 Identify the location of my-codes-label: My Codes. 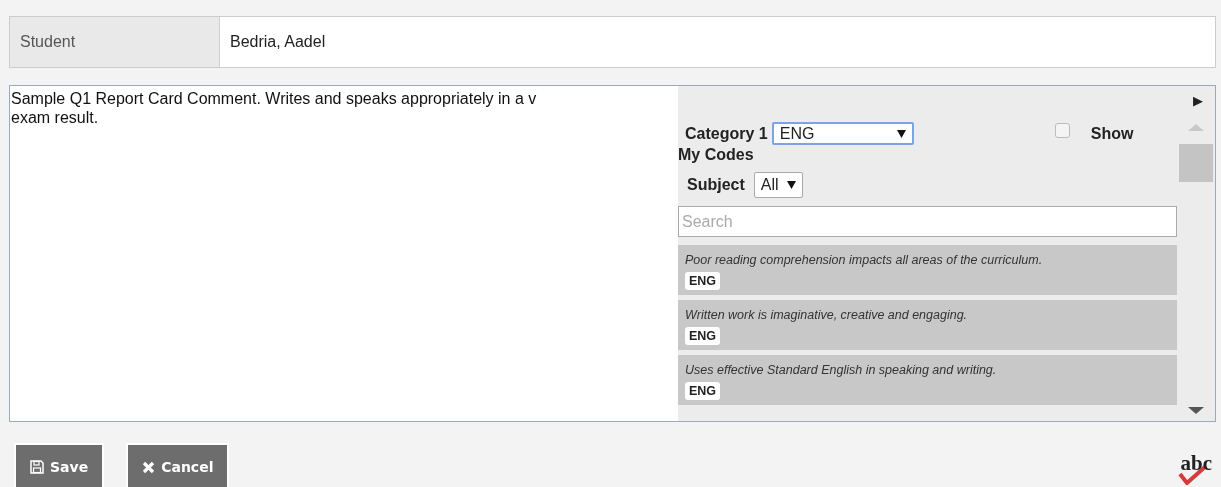
(716, 155).